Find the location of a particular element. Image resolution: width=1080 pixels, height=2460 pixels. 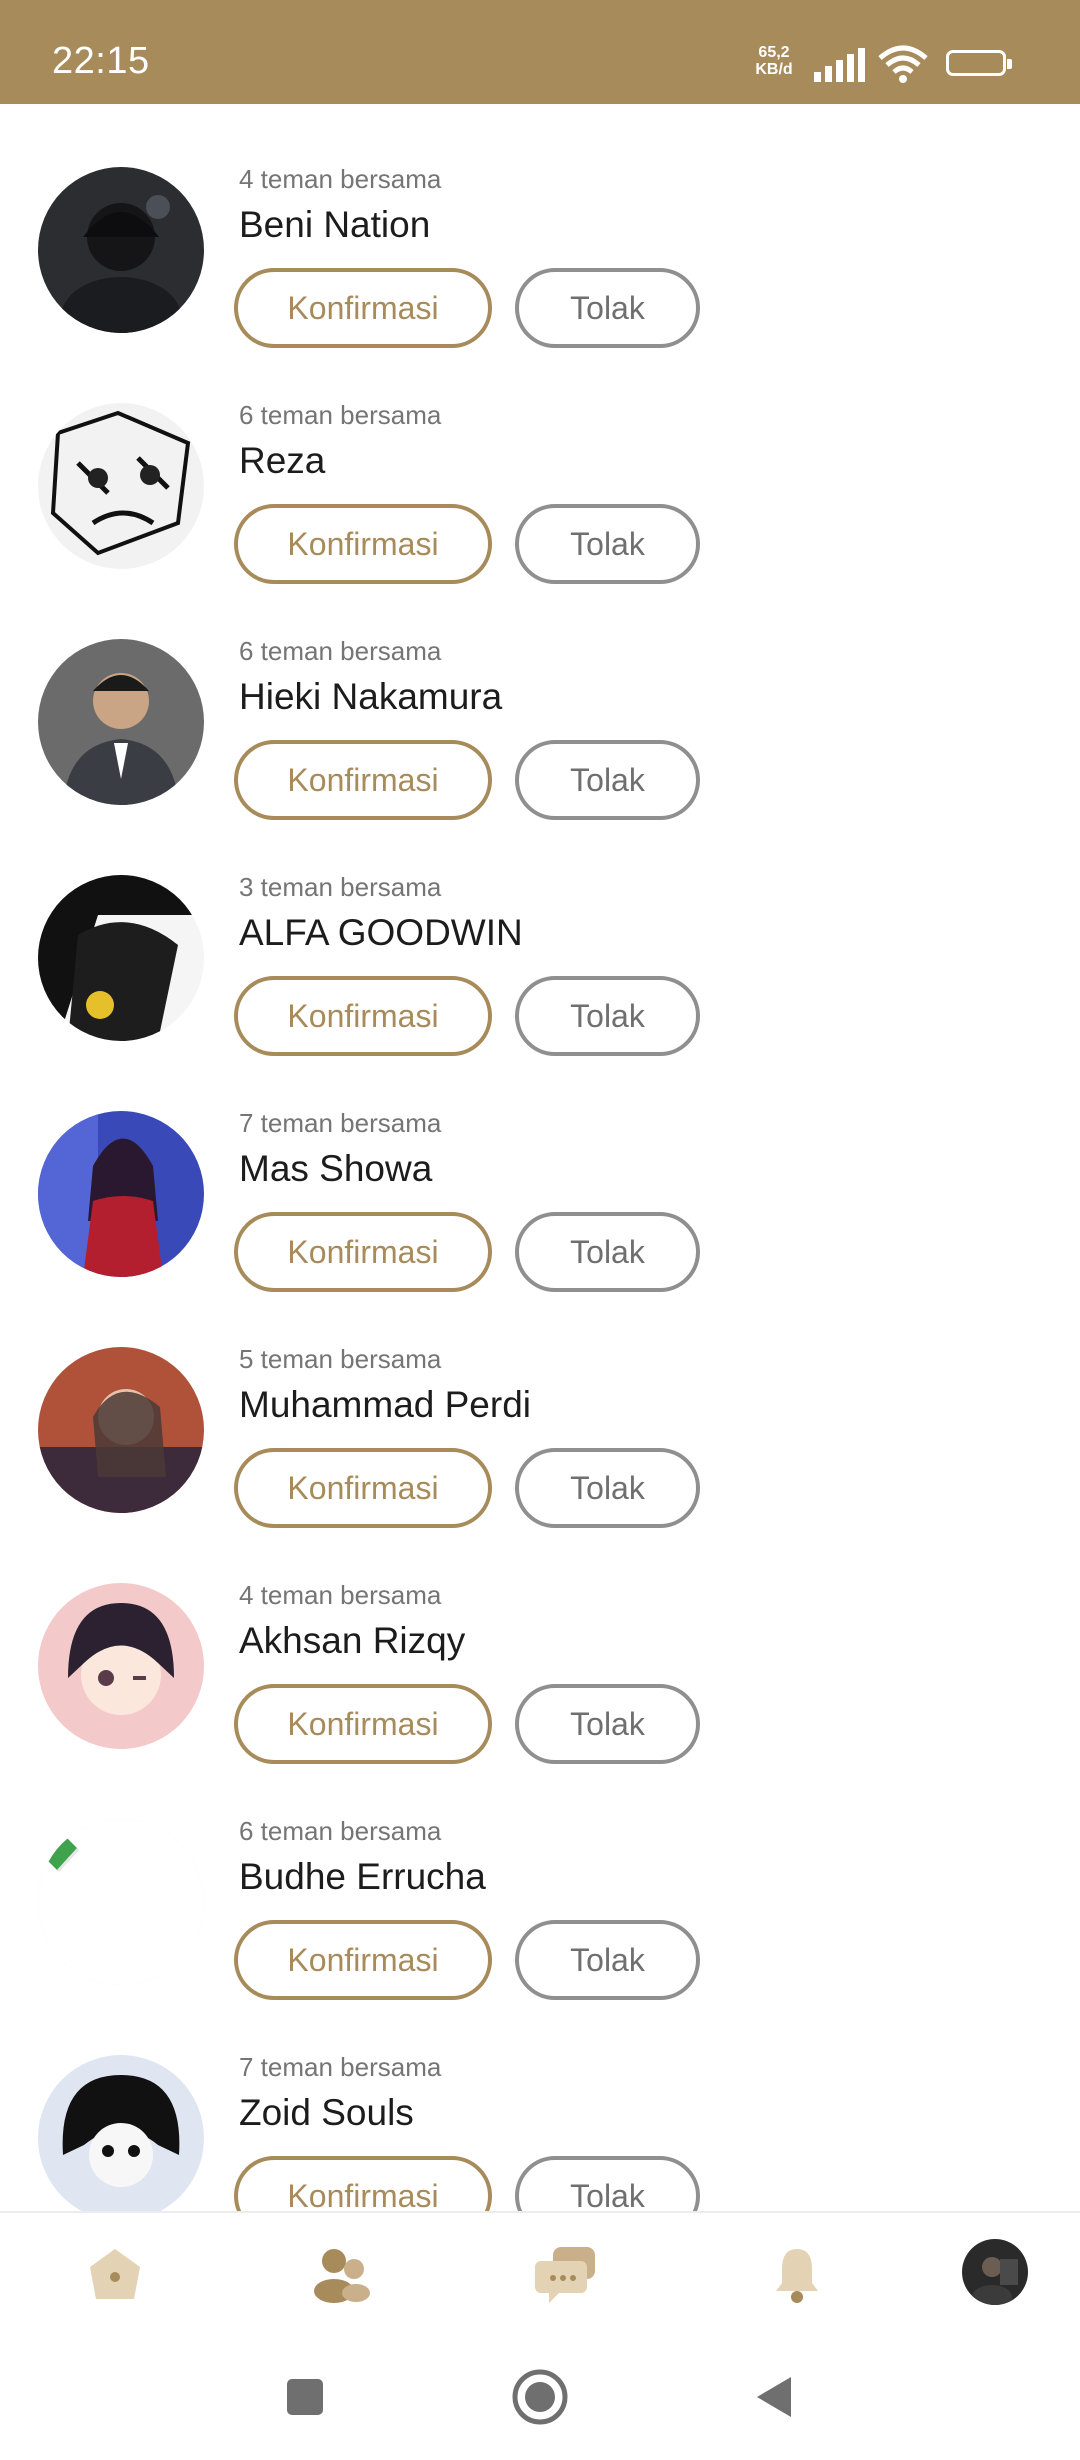

network-speed-unit: KB/d is located at coordinates (774, 69).